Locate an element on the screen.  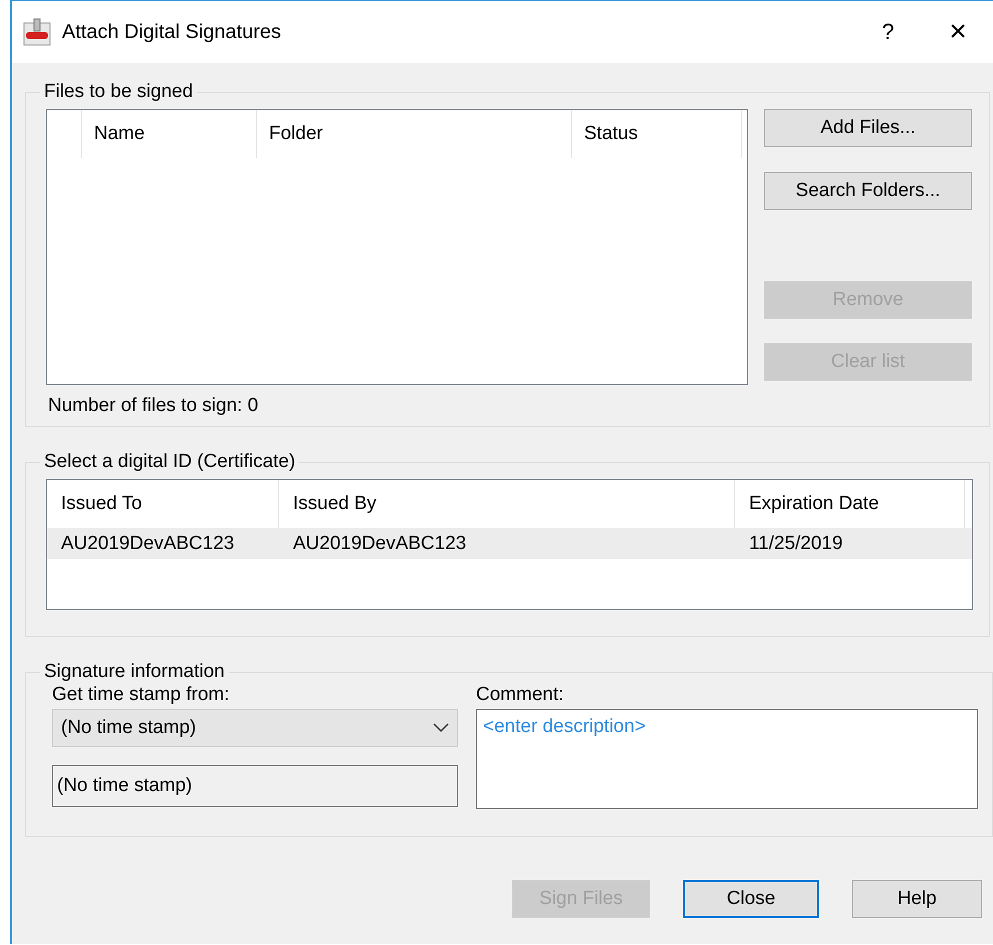
dialog-button: Help is located at coordinates (917, 899).